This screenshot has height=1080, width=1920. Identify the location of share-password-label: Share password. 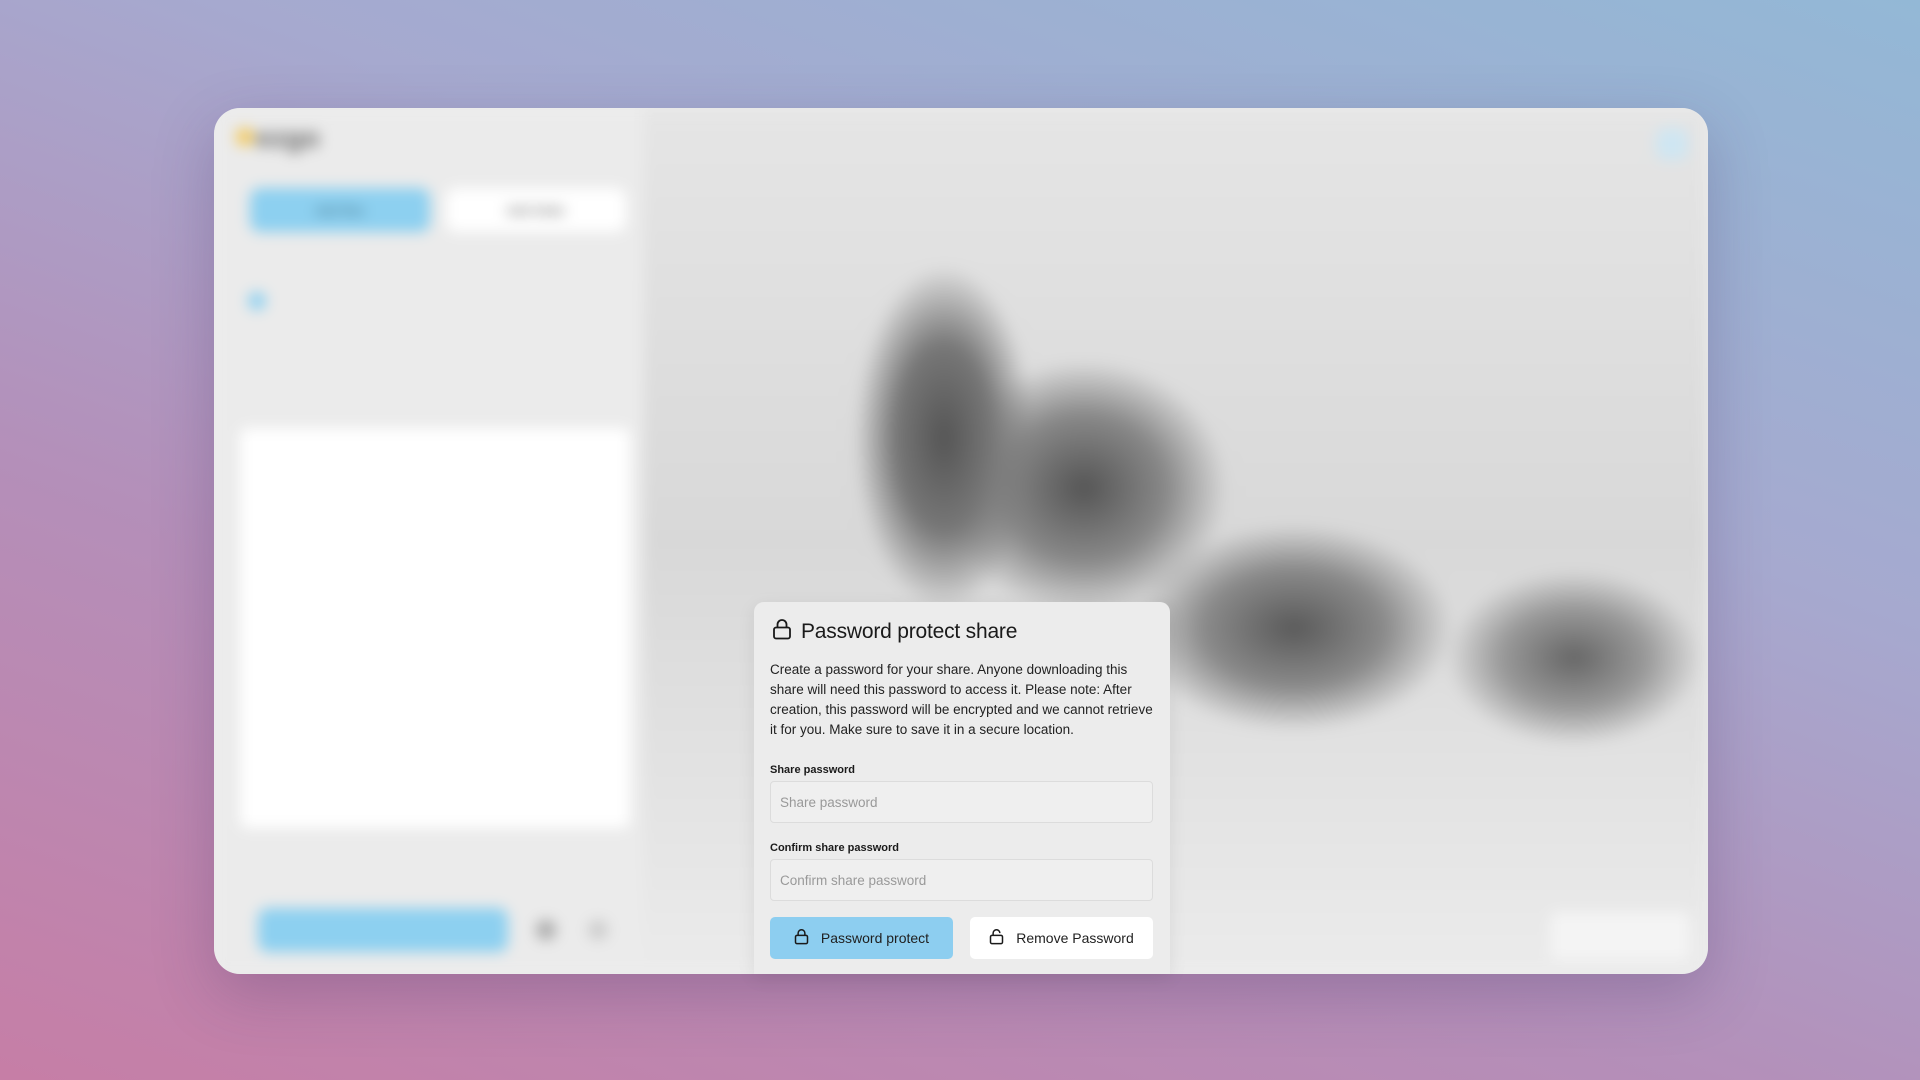
(812, 770).